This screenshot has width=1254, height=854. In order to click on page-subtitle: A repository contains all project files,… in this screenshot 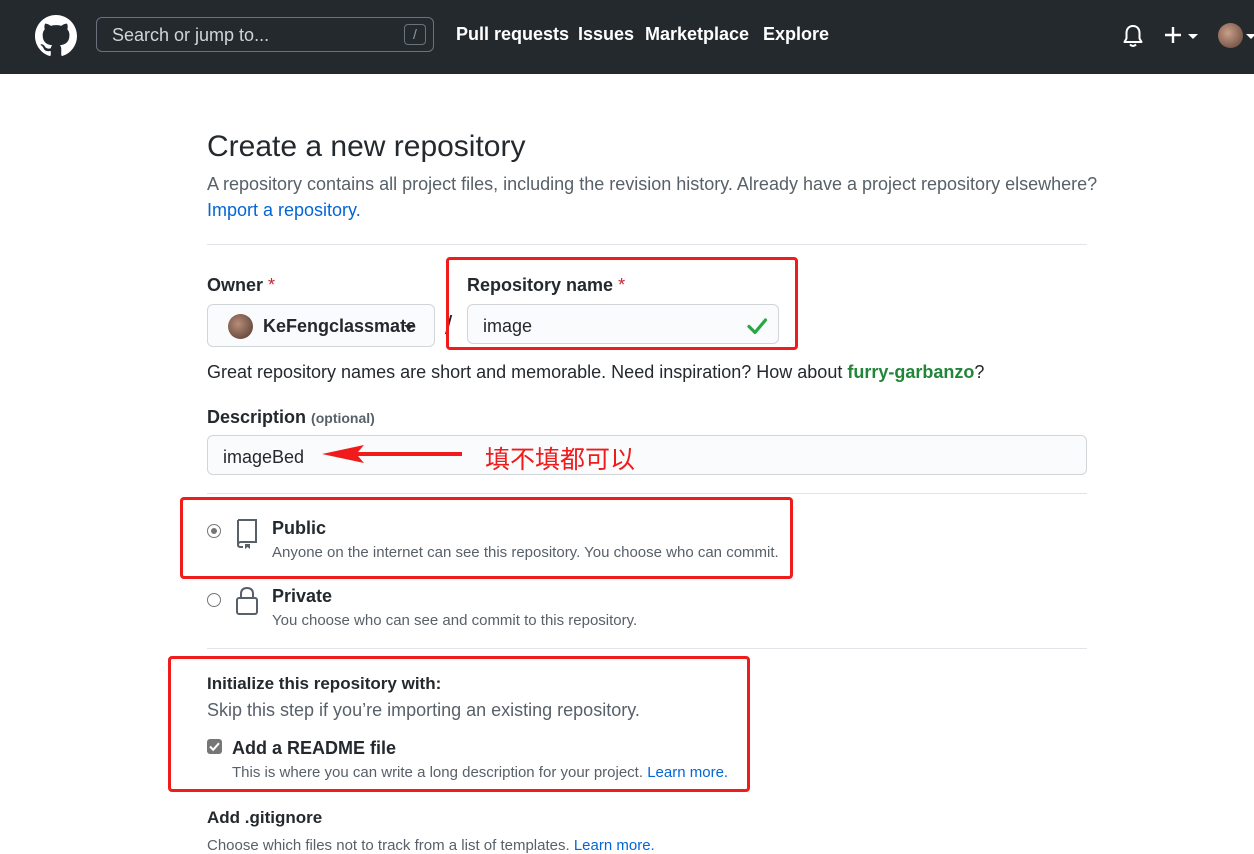, I will do `click(652, 184)`.